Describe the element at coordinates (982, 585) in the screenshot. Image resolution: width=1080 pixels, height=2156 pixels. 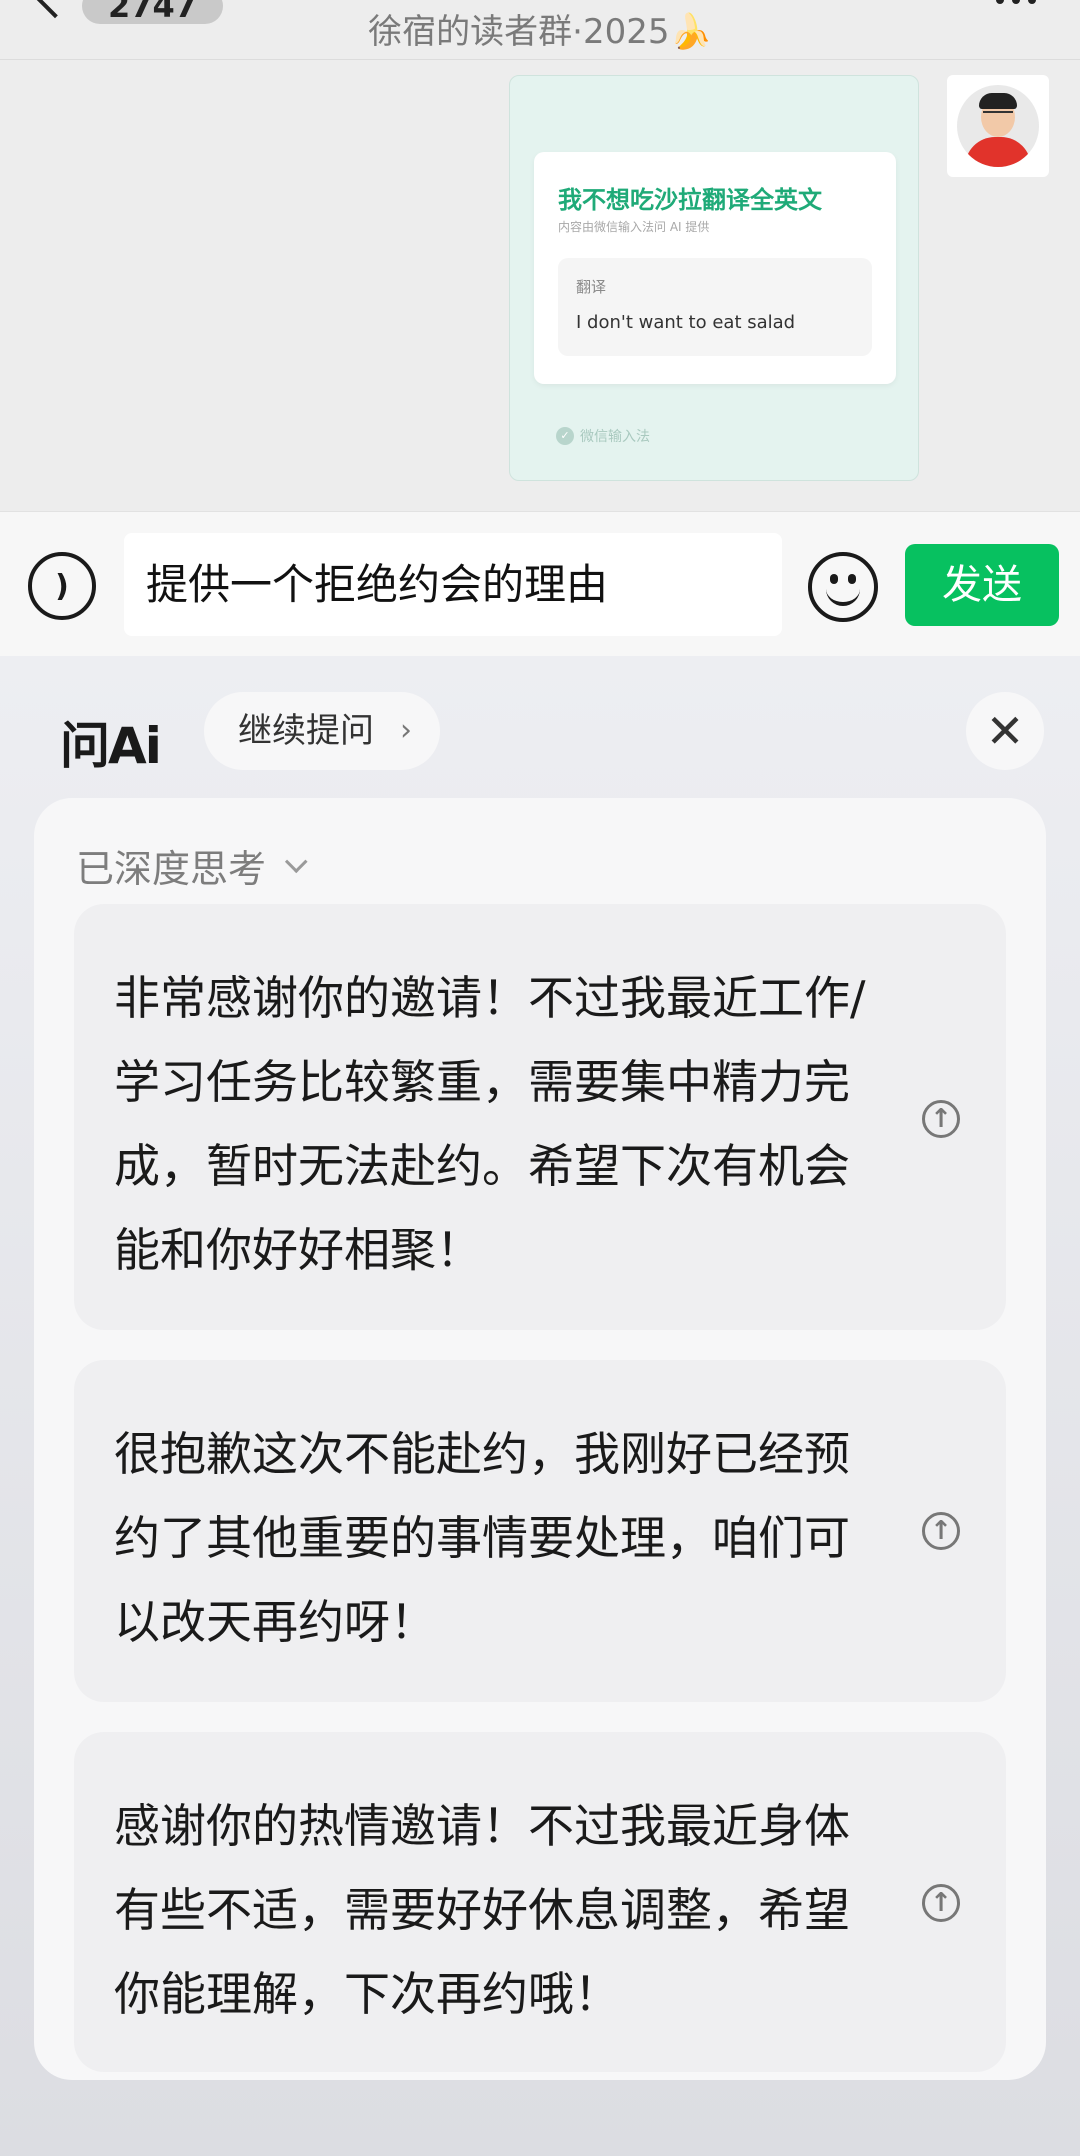
I see `send-button: 发送` at that location.